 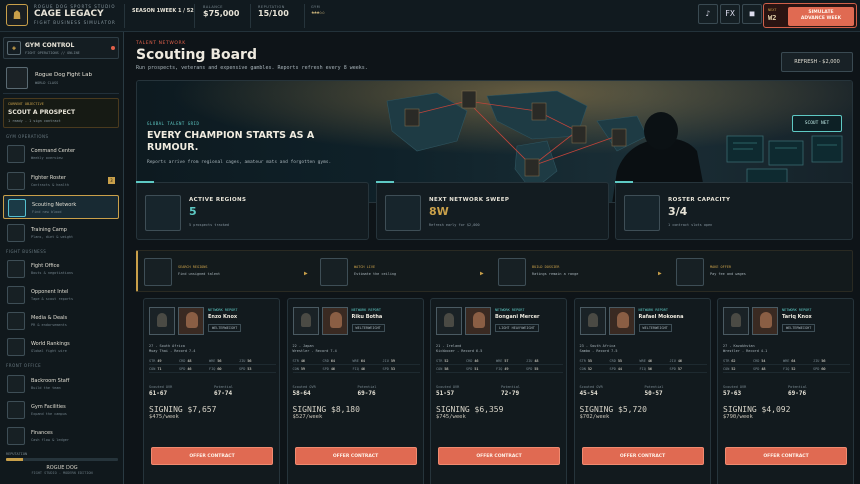 What do you see at coordinates (61, 181) in the screenshot?
I see `nav-fighter-roster: Fighter Roster Contracts & health 3` at bounding box center [61, 181].